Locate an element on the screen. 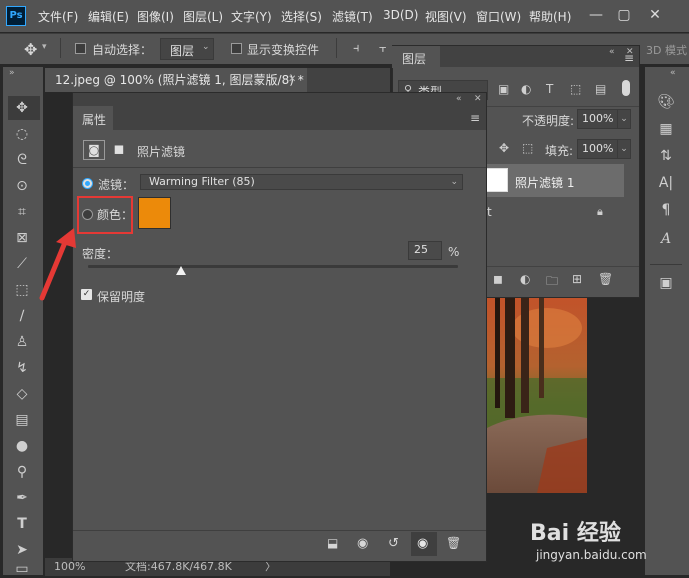 Image resolution: width=689 pixels, height=578 pixels. menu-window: 窗口(W) is located at coordinates (498, 16).